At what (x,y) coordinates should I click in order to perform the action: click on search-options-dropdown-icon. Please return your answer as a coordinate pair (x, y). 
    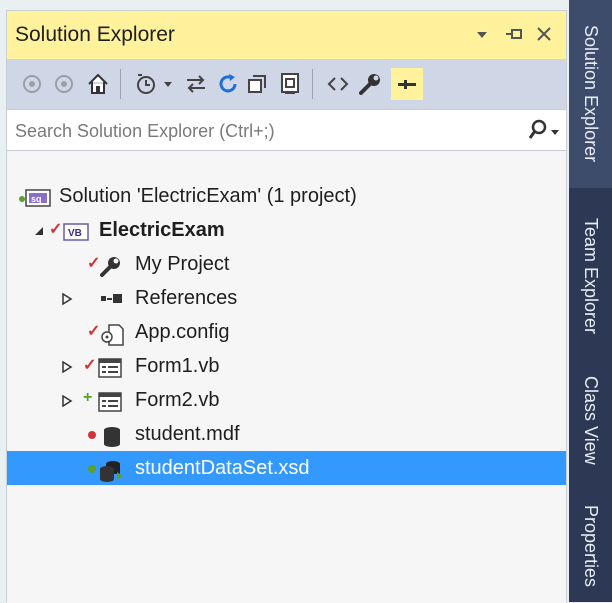
    Looking at the image, I should click on (555, 133).